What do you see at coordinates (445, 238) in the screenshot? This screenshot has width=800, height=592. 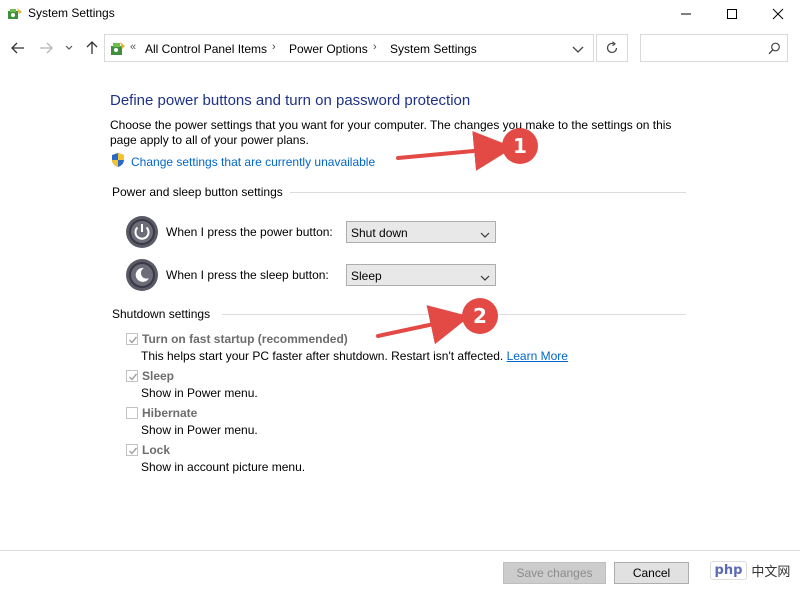 I see `annotation-arrows` at bounding box center [445, 238].